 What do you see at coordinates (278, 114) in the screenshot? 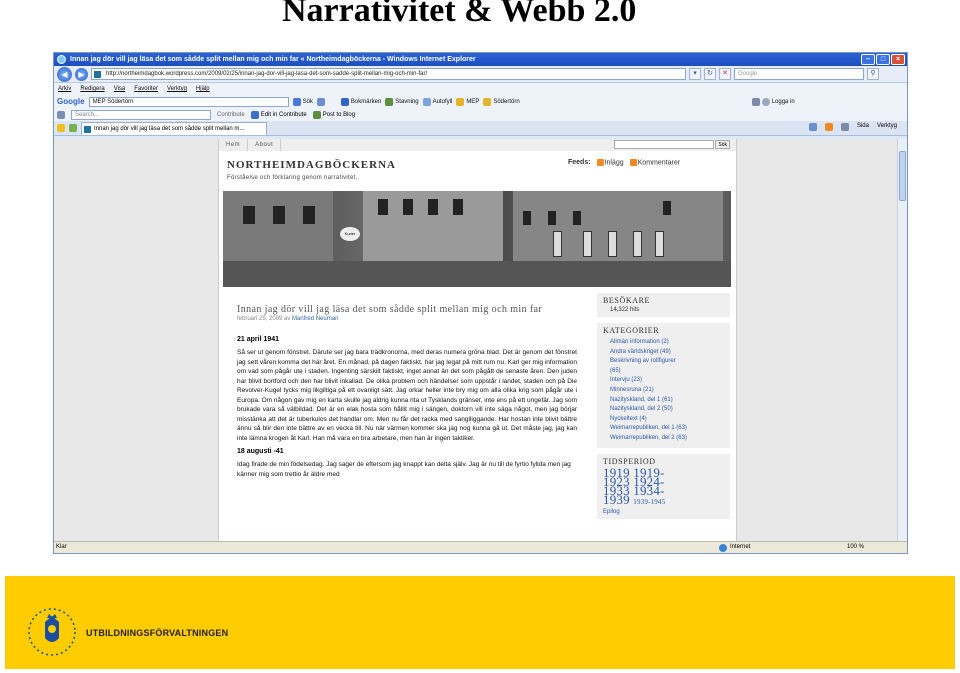
I see `edit-in-contribute-button: Edit in Contribute` at bounding box center [278, 114].